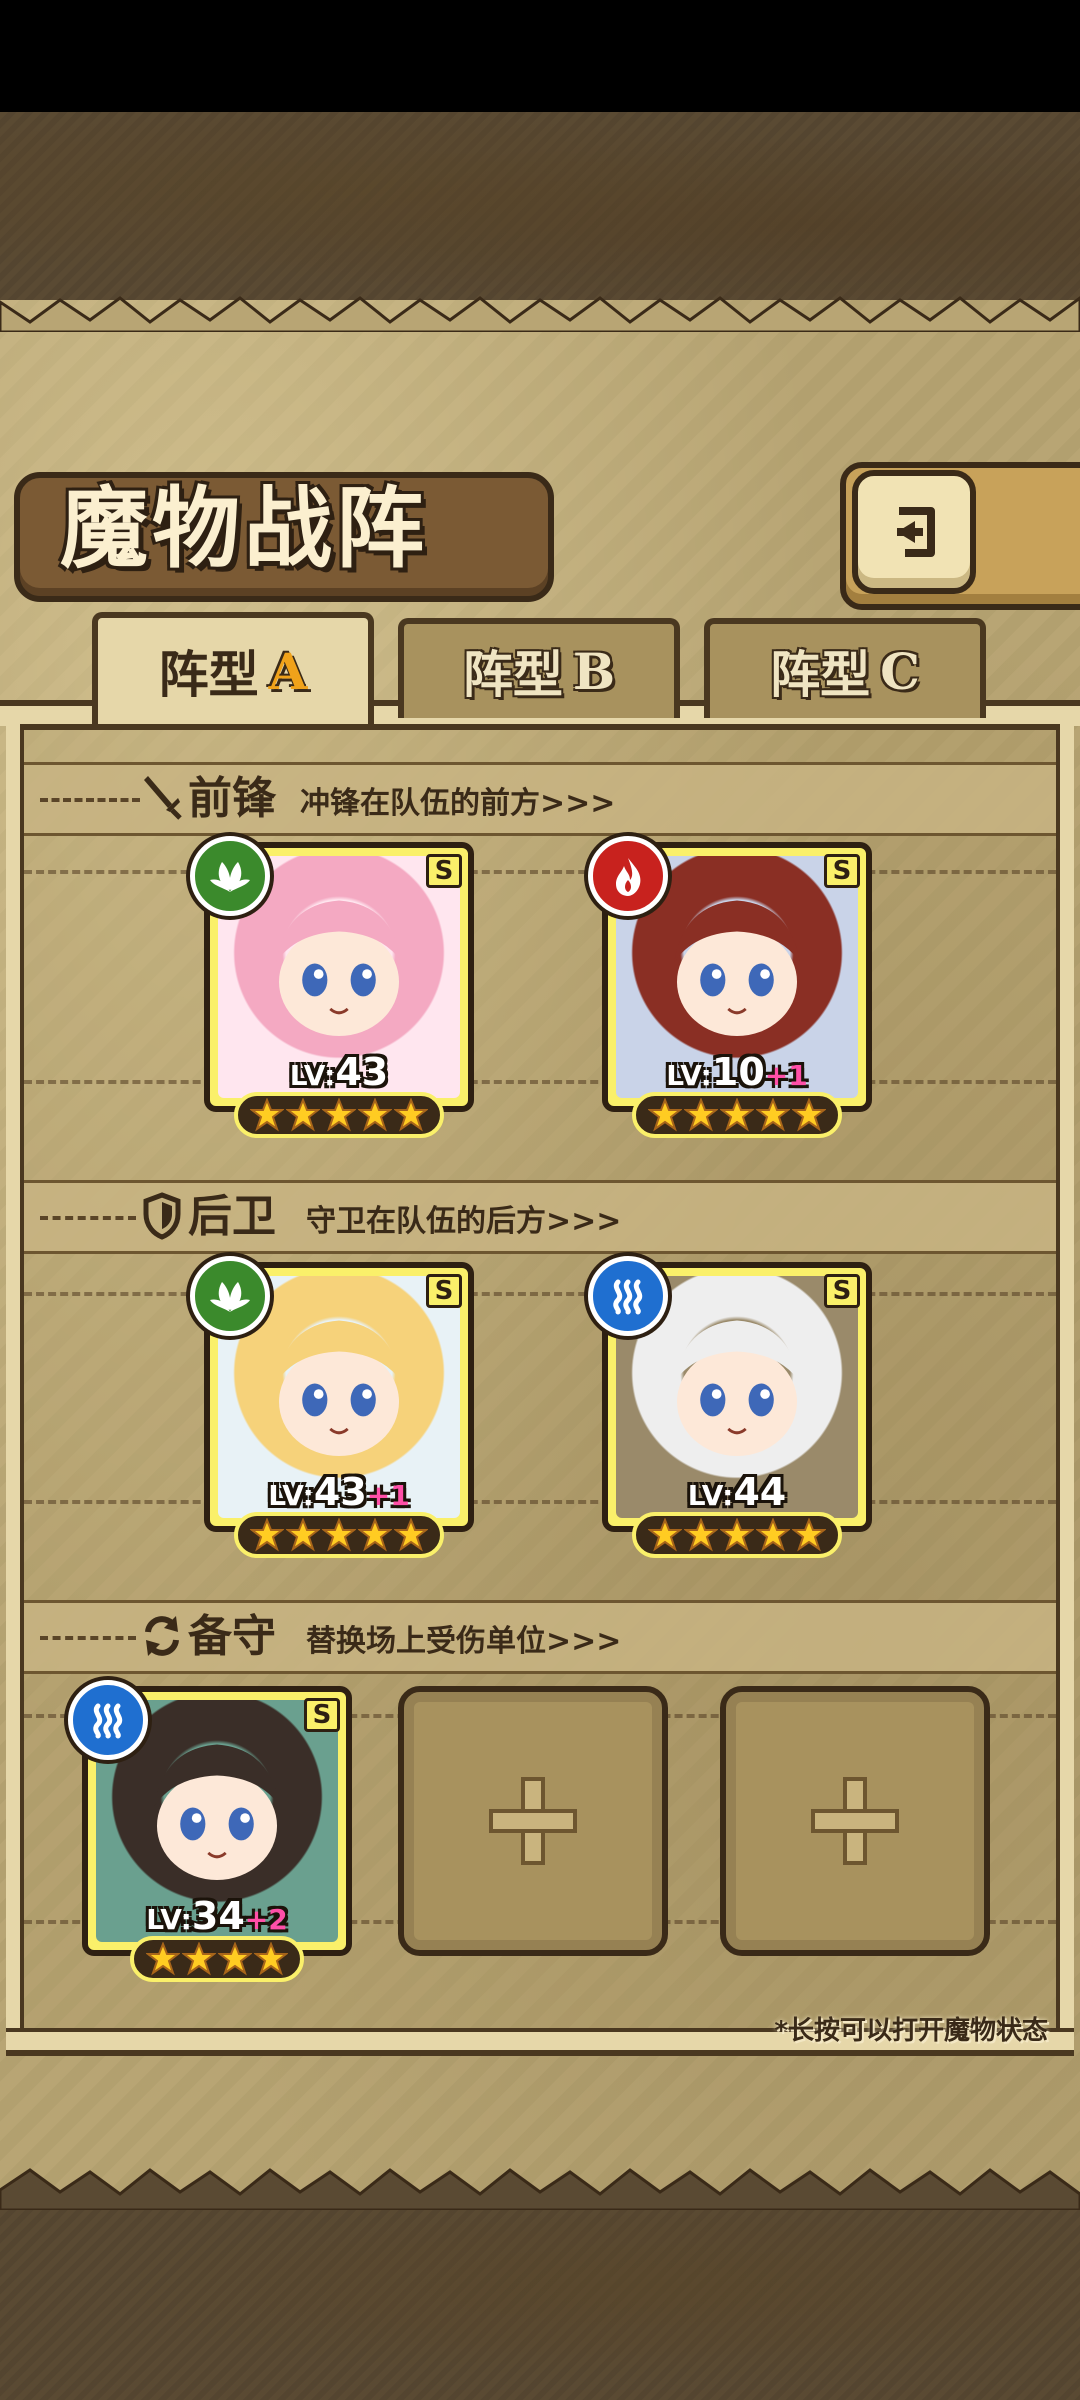  Describe the element at coordinates (911, 2031) in the screenshot. I see `long-press-hint: *长按可以打开魔物状态` at that location.